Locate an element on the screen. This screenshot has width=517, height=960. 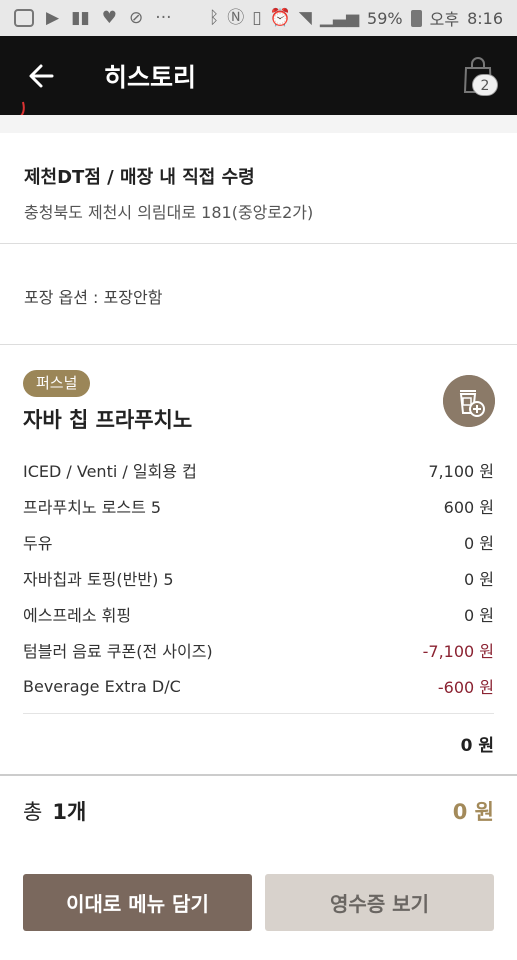
add-cup-icon is located at coordinates (469, 401).